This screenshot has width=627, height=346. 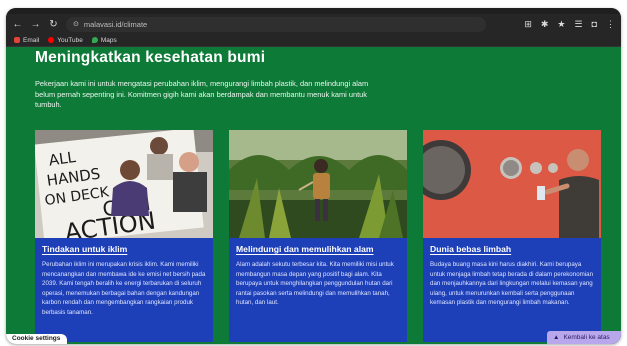 What do you see at coordinates (63, 159) in the screenshot?
I see `sign-text-all: ALL` at bounding box center [63, 159].